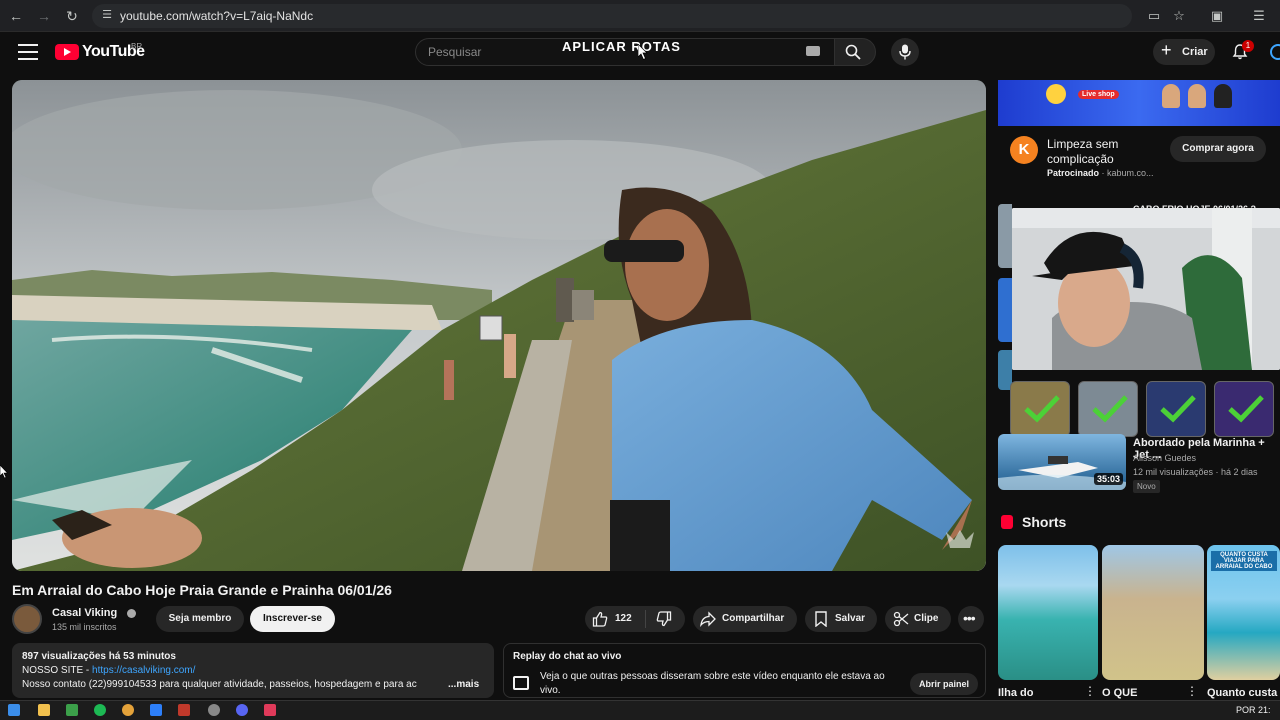 The height and width of the screenshot is (720, 1280). Describe the element at coordinates (708, 619) in the screenshot. I see `share-arrow-icon` at that location.